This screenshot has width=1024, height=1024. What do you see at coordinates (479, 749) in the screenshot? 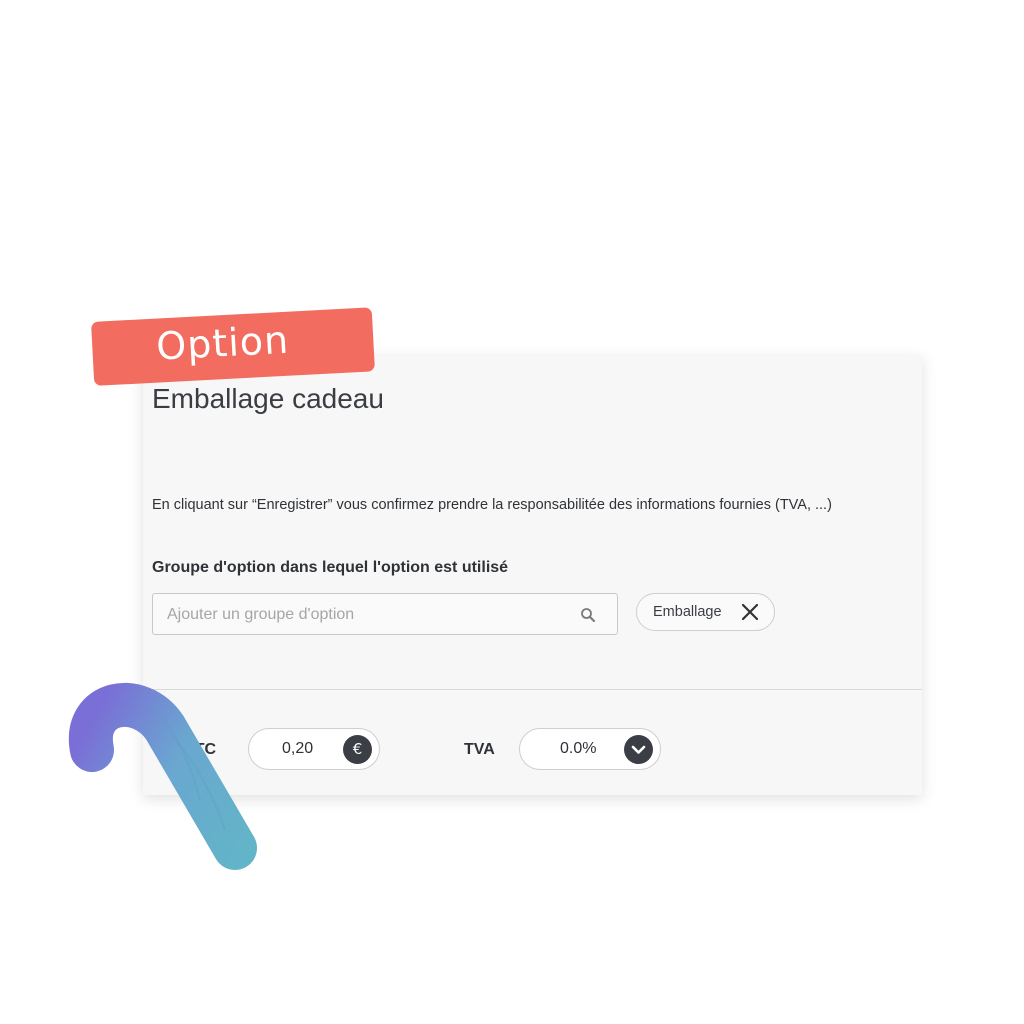
I see `tva-label: TVA` at bounding box center [479, 749].